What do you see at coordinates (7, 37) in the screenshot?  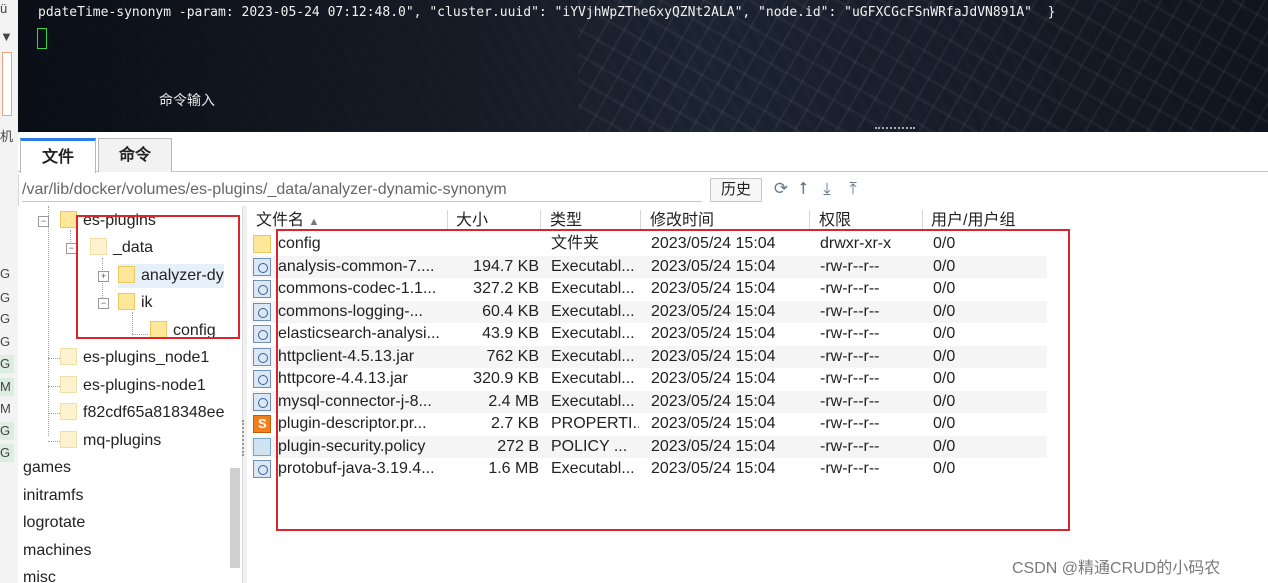 I see `strip-dropdown-icon: ▼` at bounding box center [7, 37].